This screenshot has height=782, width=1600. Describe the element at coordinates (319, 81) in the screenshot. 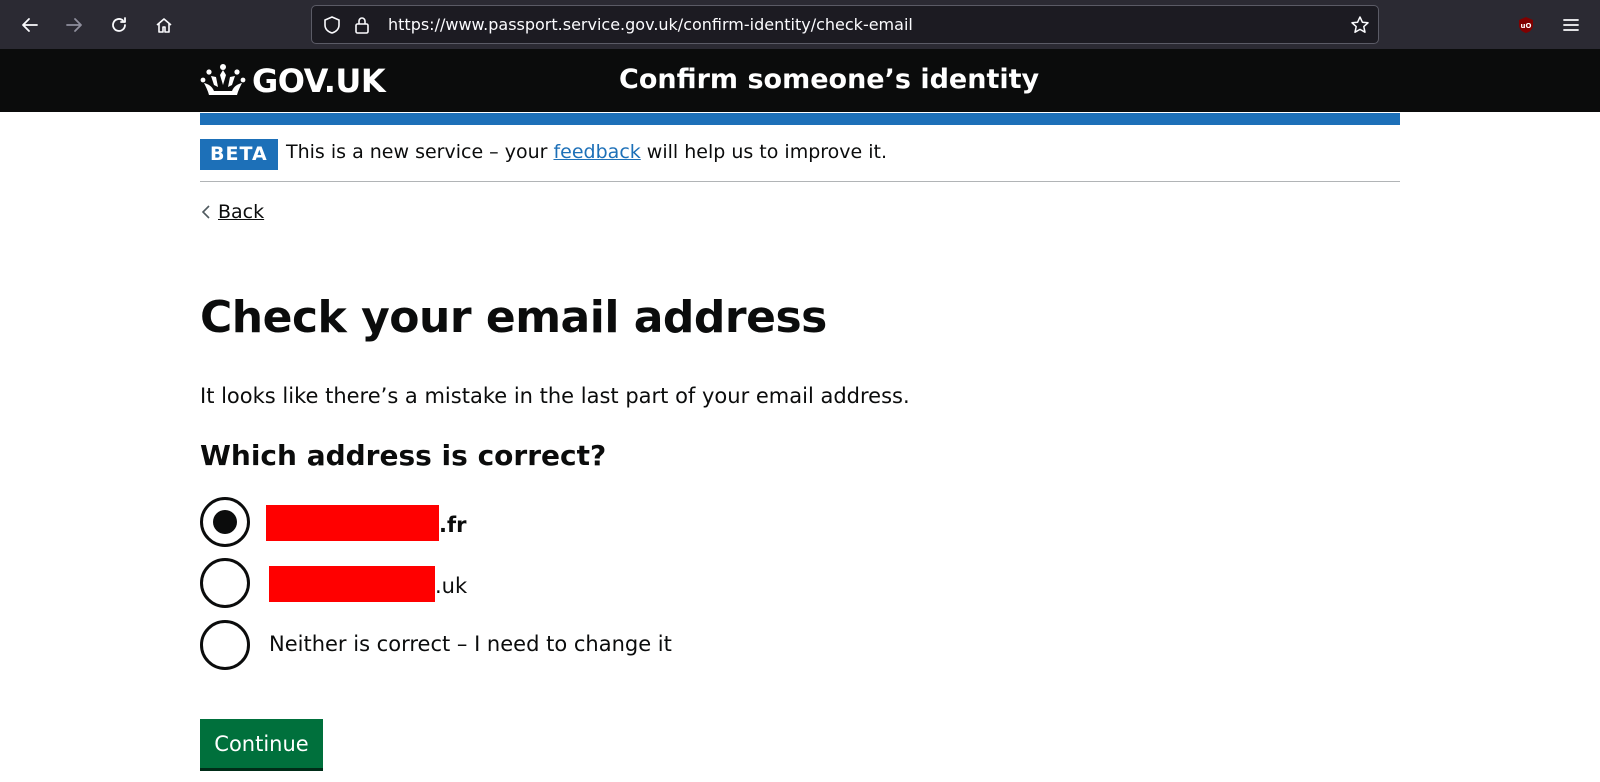

I see `govuk-logotype: GOV.UK` at that location.